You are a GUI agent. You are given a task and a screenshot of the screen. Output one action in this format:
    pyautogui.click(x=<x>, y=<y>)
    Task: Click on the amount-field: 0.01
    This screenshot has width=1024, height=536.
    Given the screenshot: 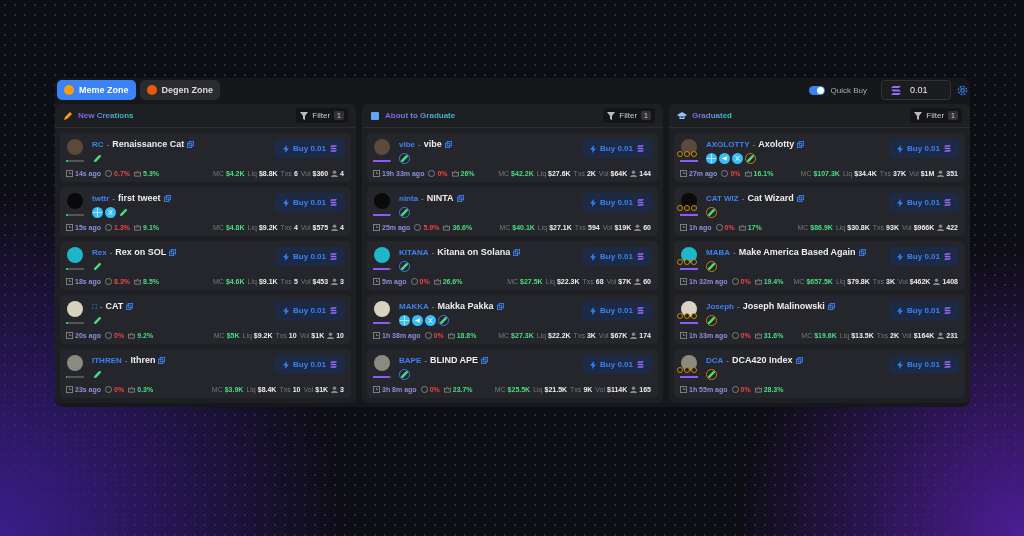 What is the action you would take?
    pyautogui.click(x=916, y=90)
    